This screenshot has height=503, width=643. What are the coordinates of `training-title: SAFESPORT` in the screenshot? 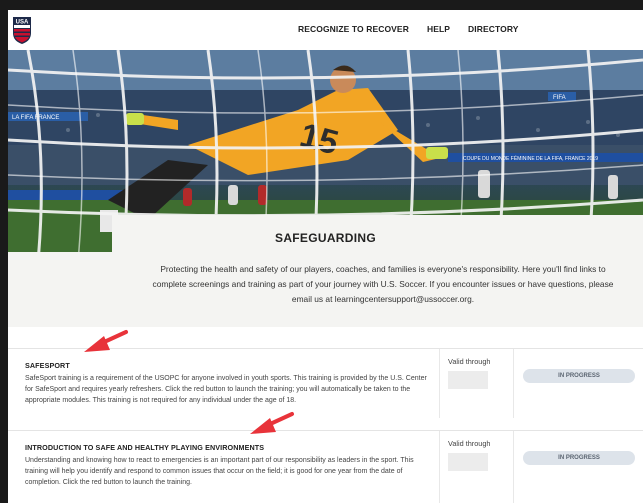 It's located at (47, 365).